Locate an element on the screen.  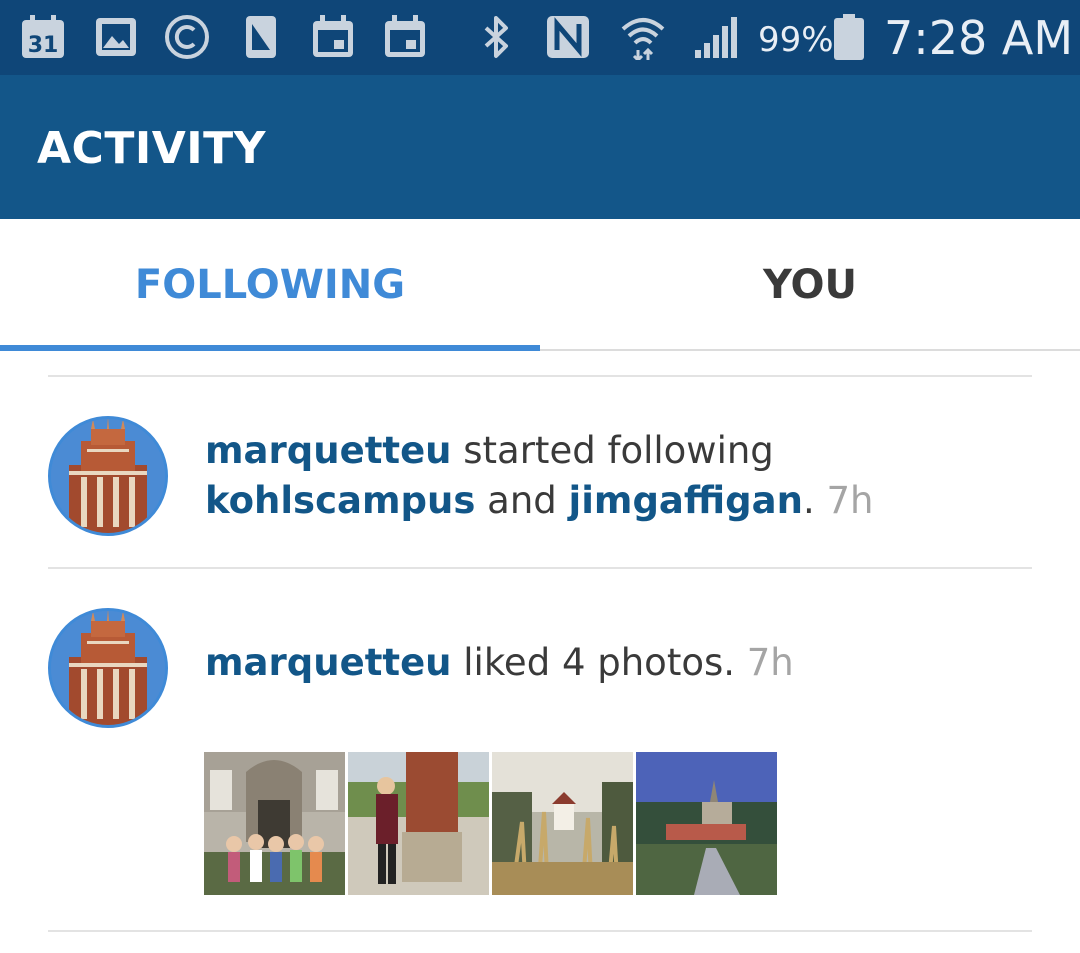
action-text: started following is located at coordinates (612, 450).